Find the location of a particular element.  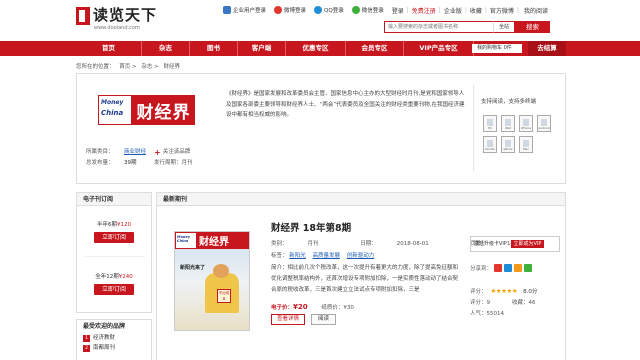

subscribe-full-year-button: 立即订阅 is located at coordinates (114, 289).